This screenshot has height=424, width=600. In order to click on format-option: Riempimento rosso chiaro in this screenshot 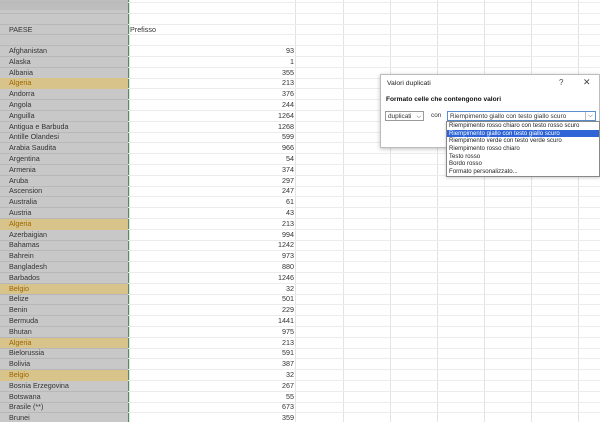, I will do `click(523, 149)`.